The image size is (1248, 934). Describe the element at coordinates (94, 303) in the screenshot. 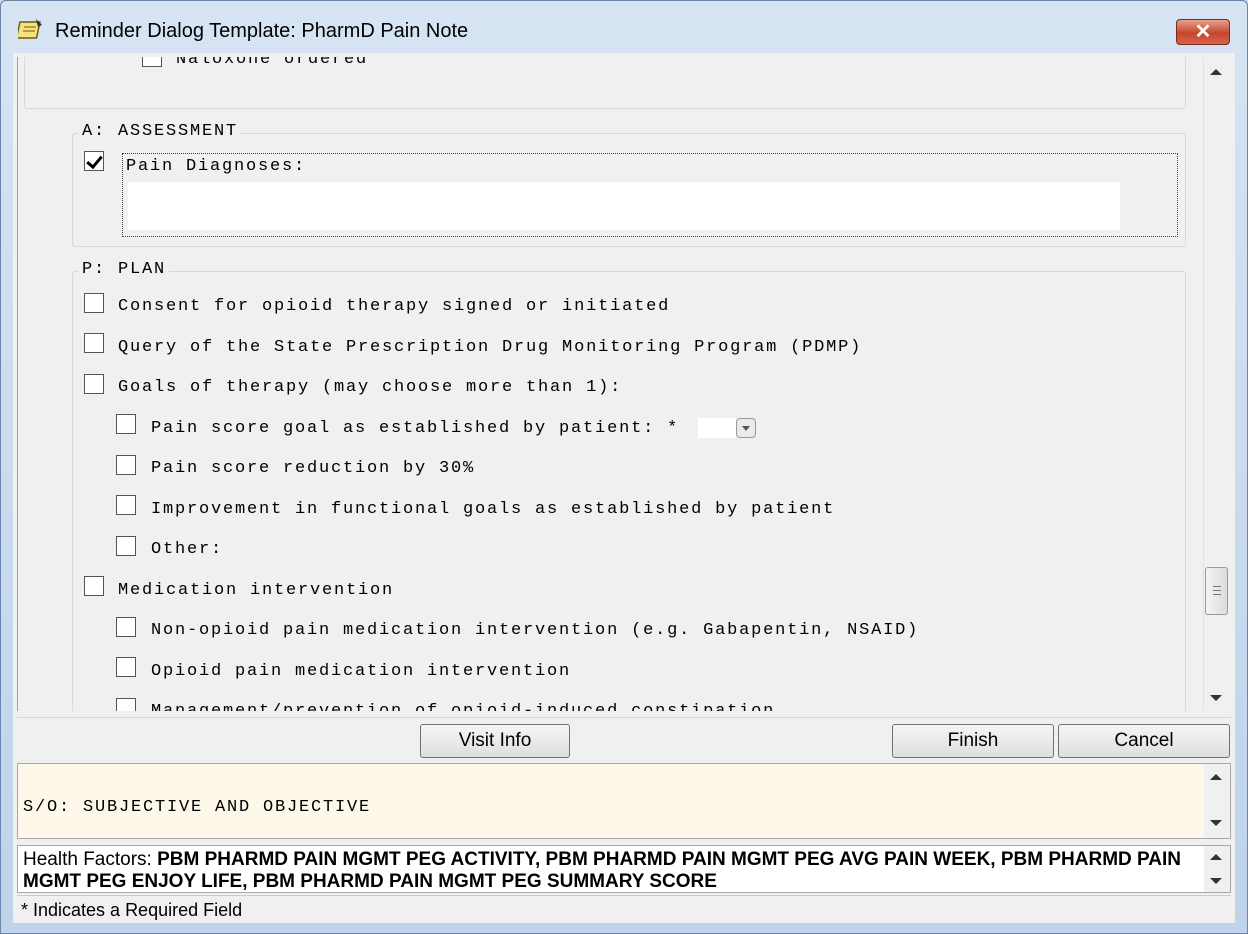

I see `consent-checkbox` at that location.